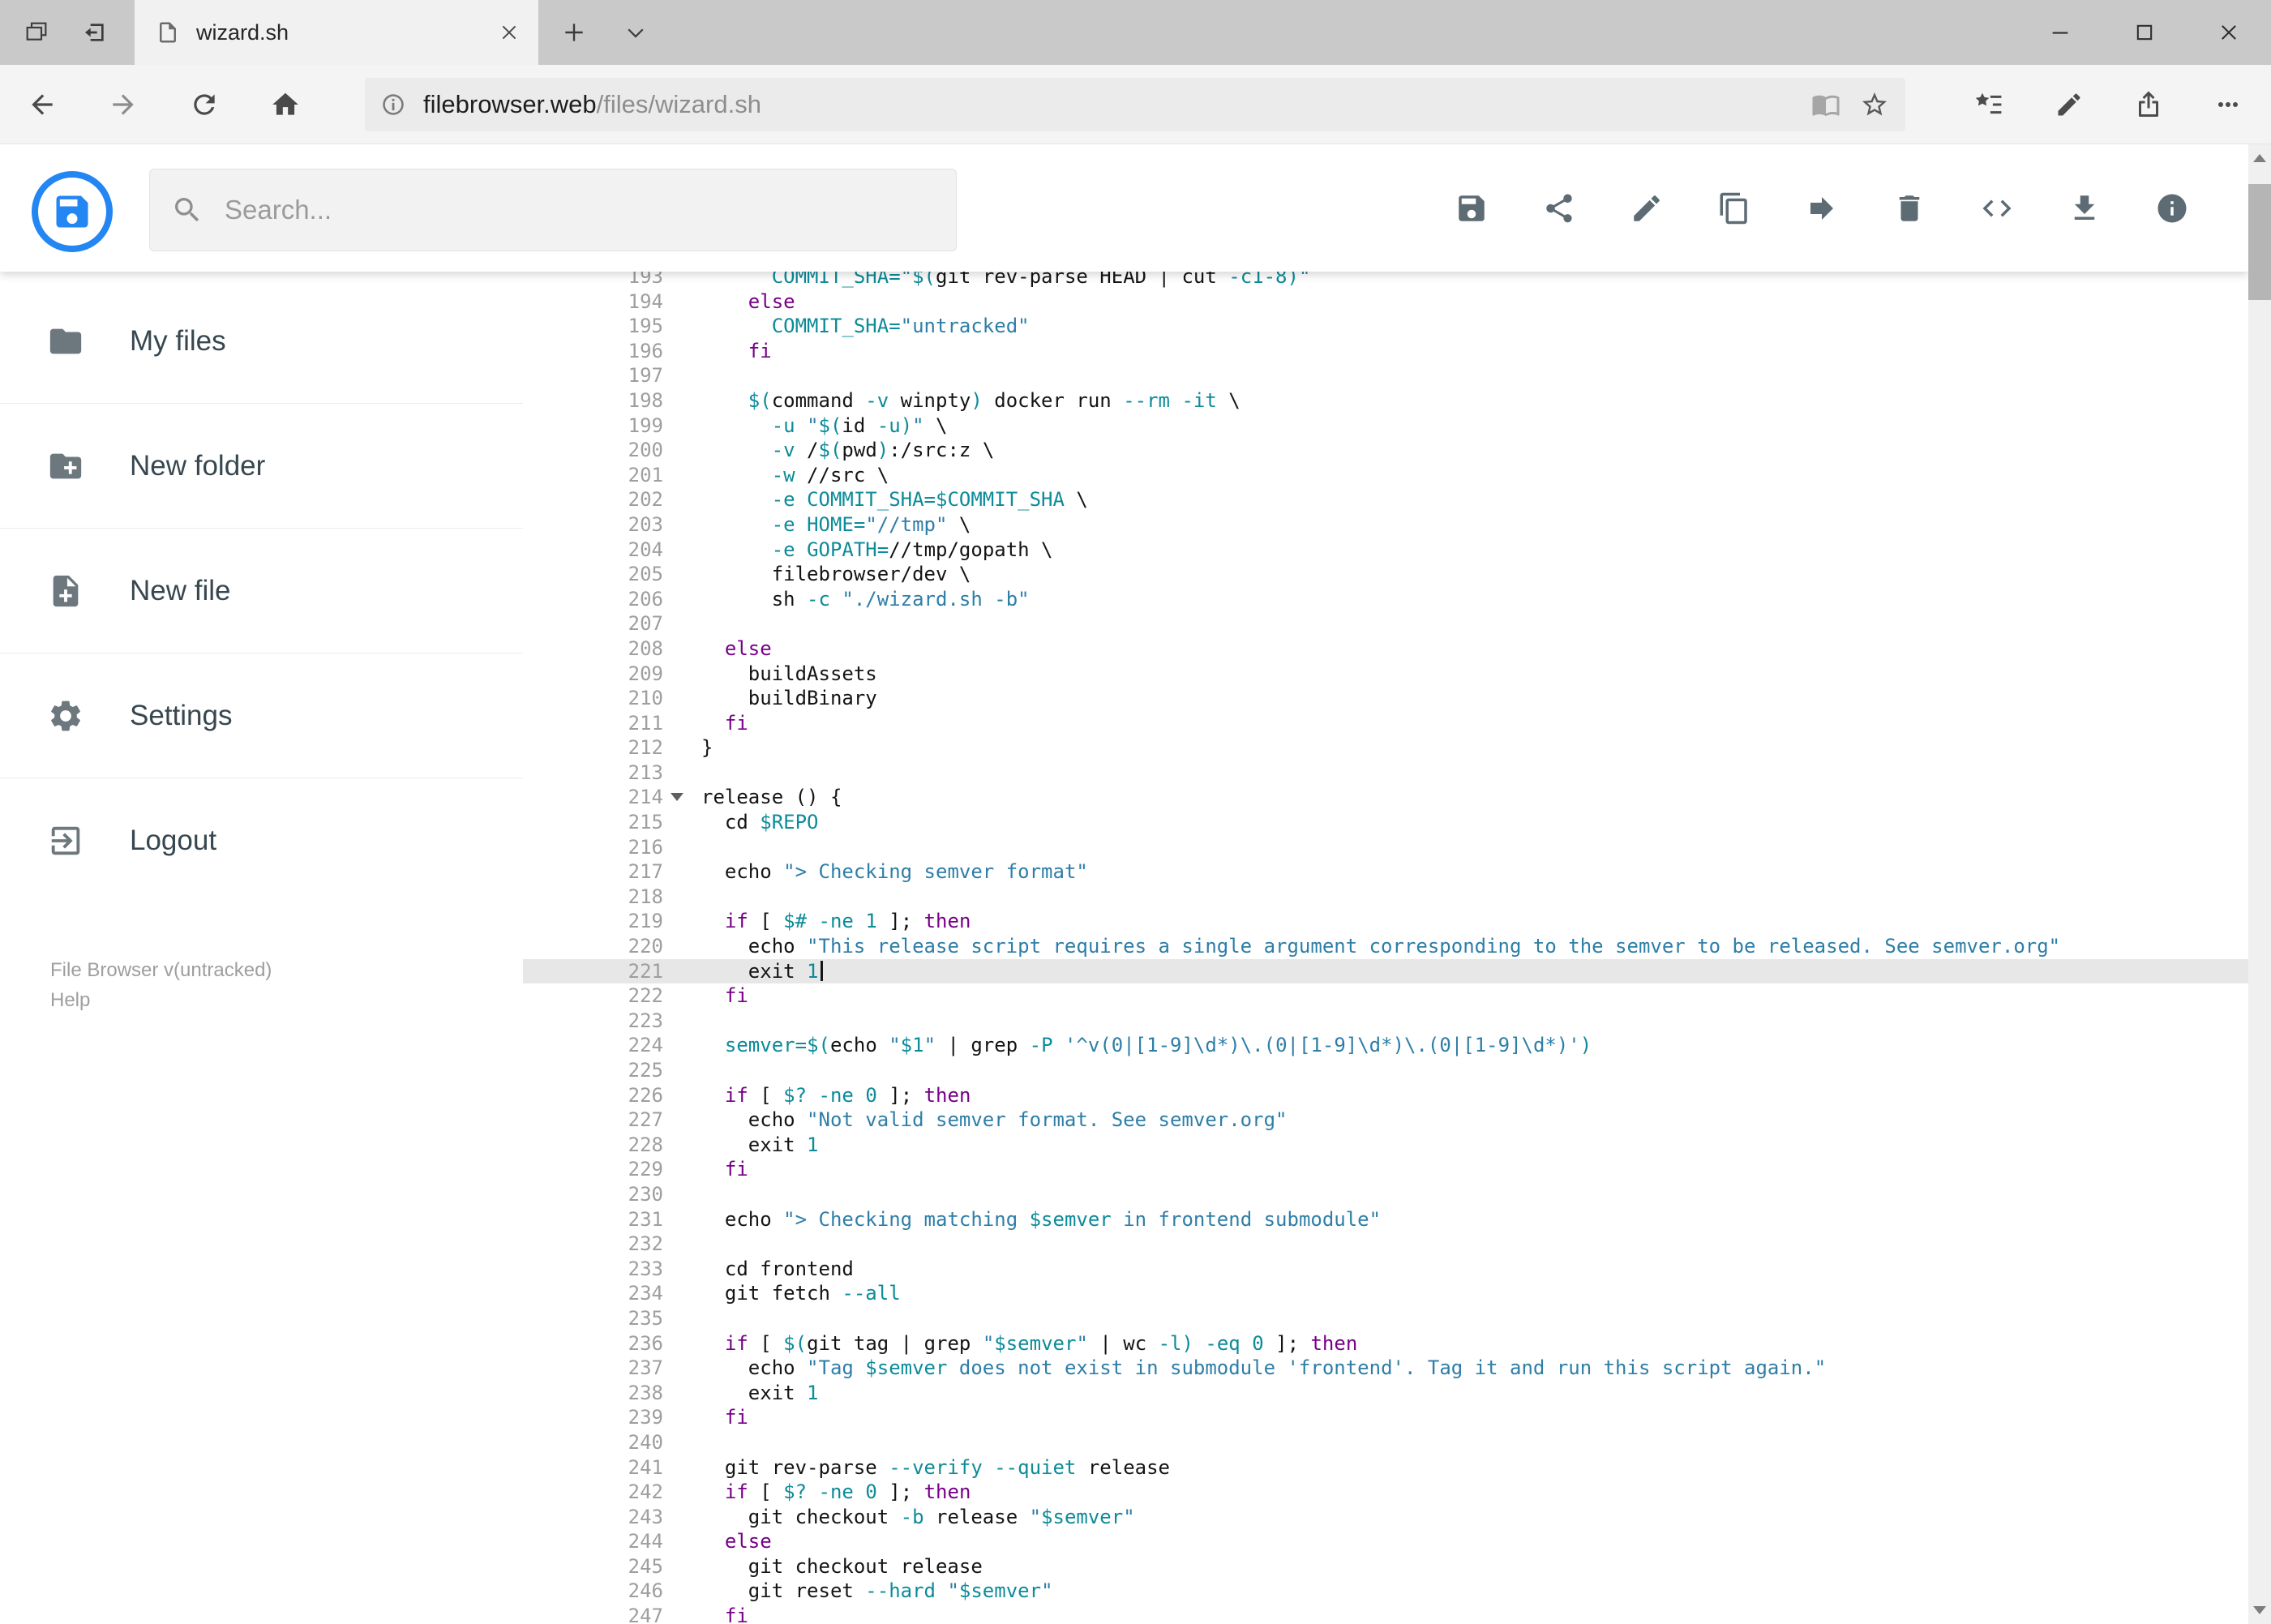  I want to click on address-bar: filebrowser.web/files/wizard.sh, so click(1135, 105).